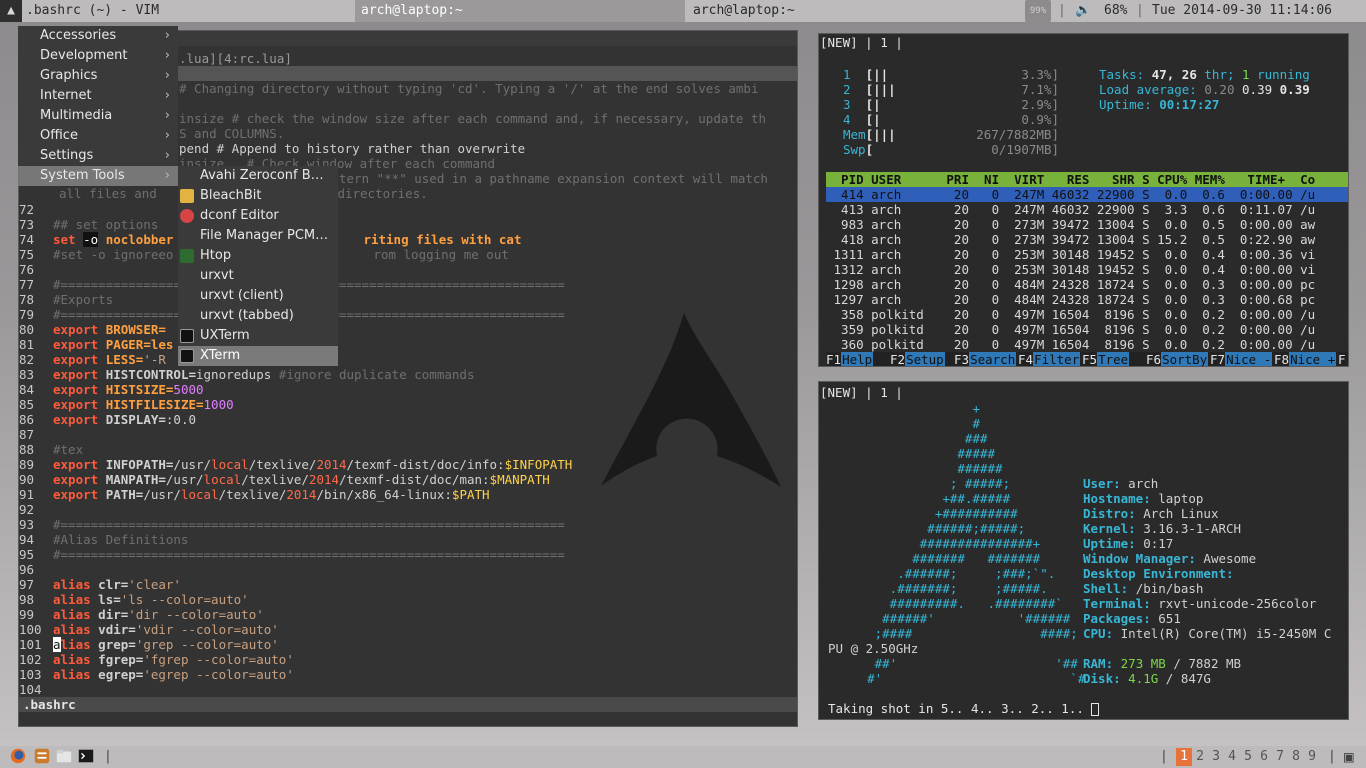 This screenshot has width=1366, height=768. I want to click on code-line: 87, so click(27, 434).